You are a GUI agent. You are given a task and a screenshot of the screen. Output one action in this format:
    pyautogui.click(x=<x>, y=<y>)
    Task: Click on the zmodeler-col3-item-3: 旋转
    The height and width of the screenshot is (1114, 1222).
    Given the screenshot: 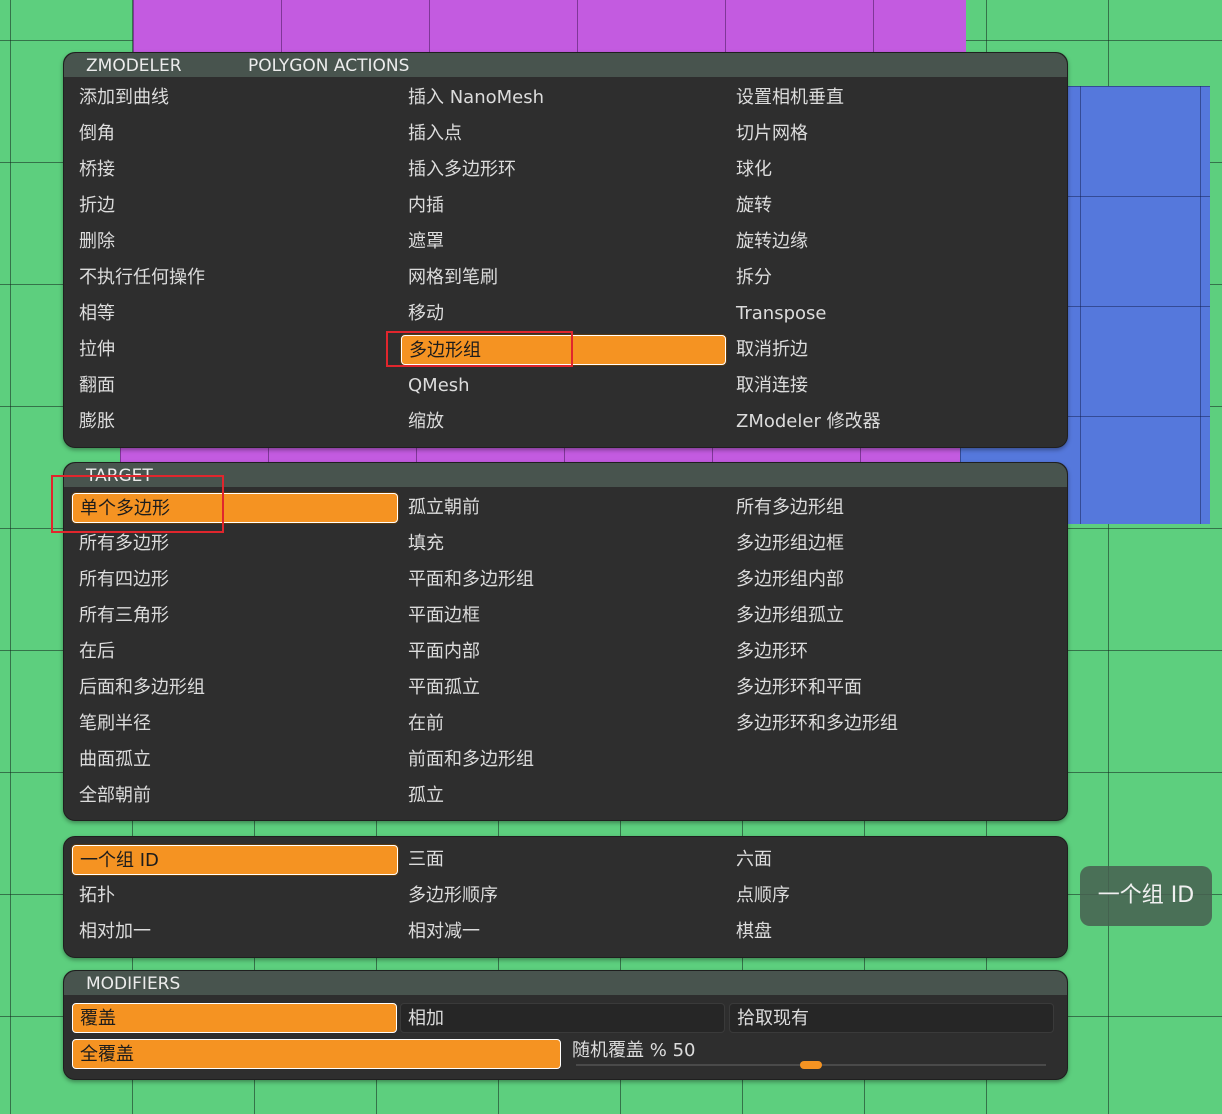 What is the action you would take?
    pyautogui.click(x=891, y=206)
    